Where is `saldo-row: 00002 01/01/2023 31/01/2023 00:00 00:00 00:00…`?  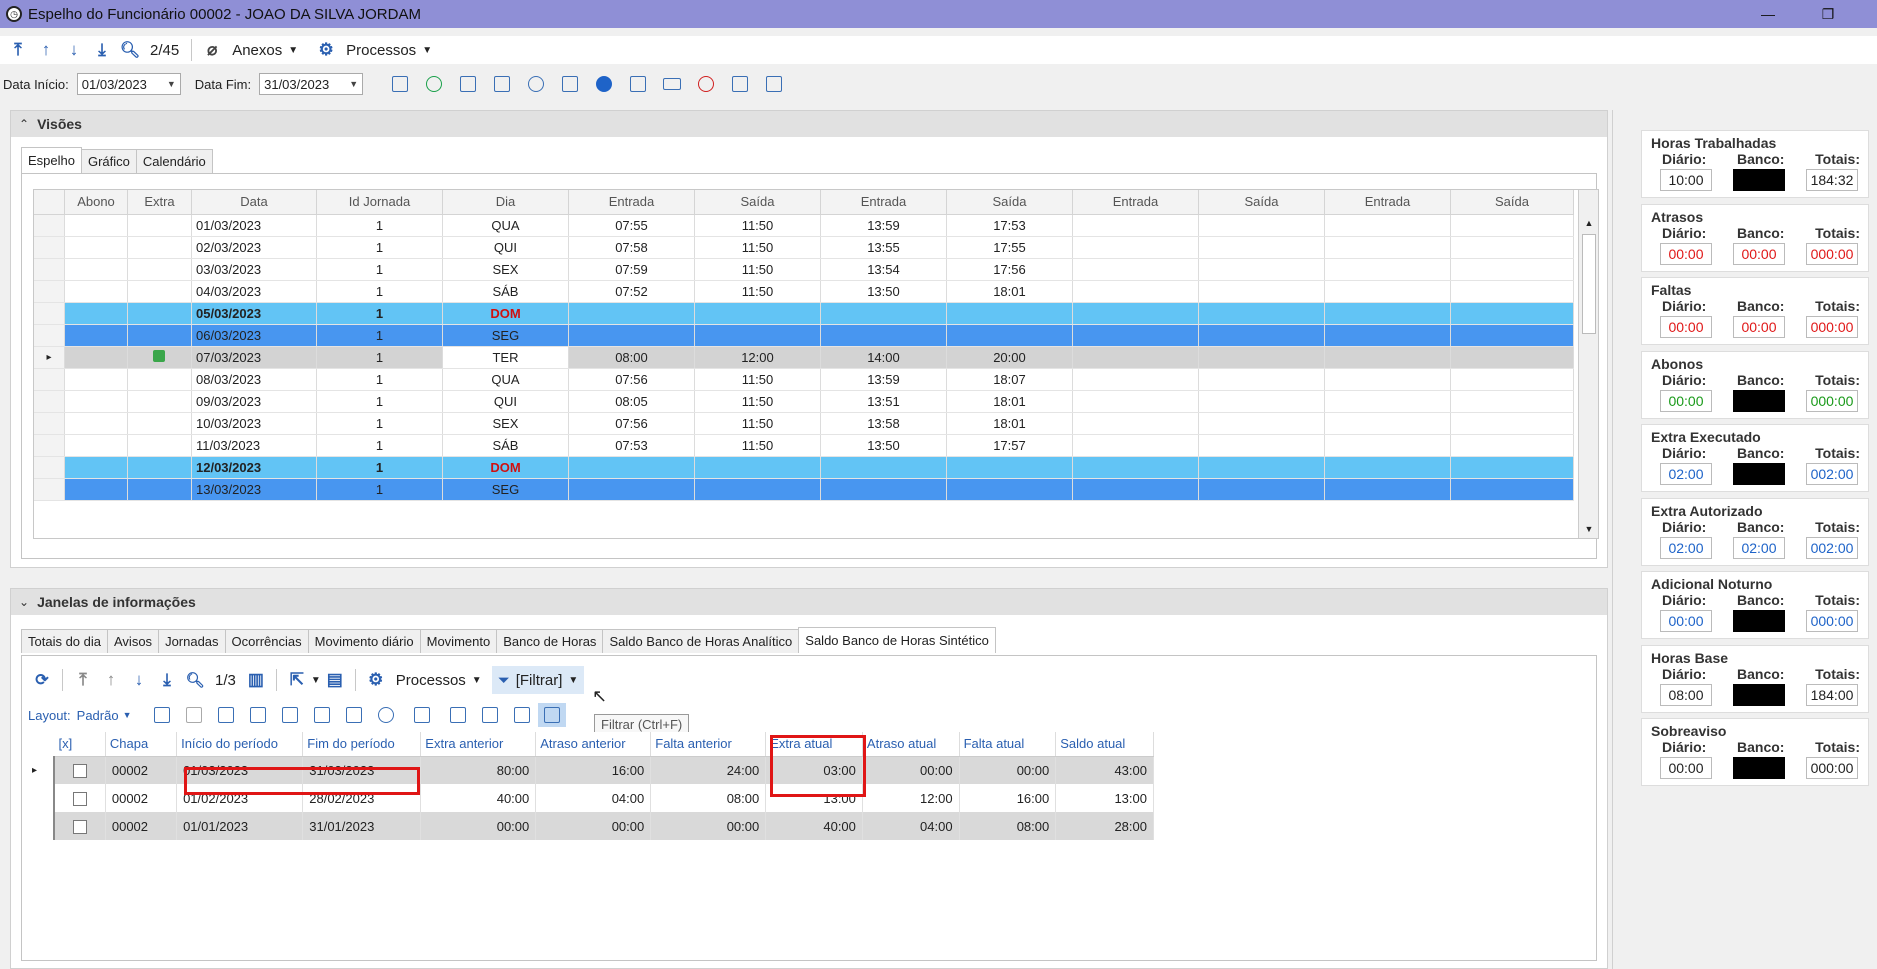
saldo-row: 00002 01/01/2023 31/01/2023 00:00 00:00 00:00… is located at coordinates (590, 826).